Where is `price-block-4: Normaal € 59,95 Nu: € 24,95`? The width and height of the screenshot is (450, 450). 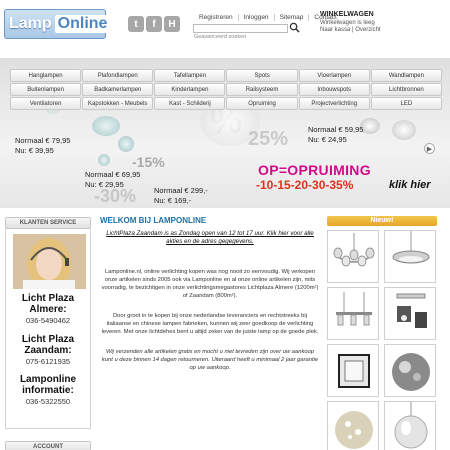
price-block-4: Normaal € 59,95 Nu: € 24,95 is located at coordinates (335, 135).